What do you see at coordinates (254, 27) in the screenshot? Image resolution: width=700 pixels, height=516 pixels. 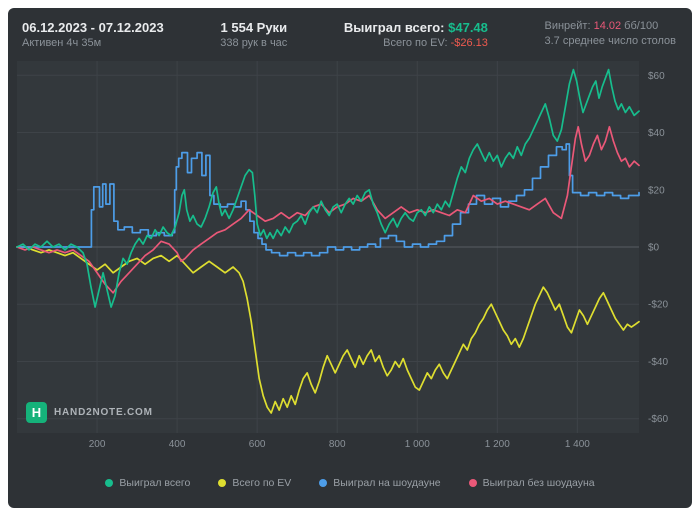 I see `hands-count: 1 554 Руки` at bounding box center [254, 27].